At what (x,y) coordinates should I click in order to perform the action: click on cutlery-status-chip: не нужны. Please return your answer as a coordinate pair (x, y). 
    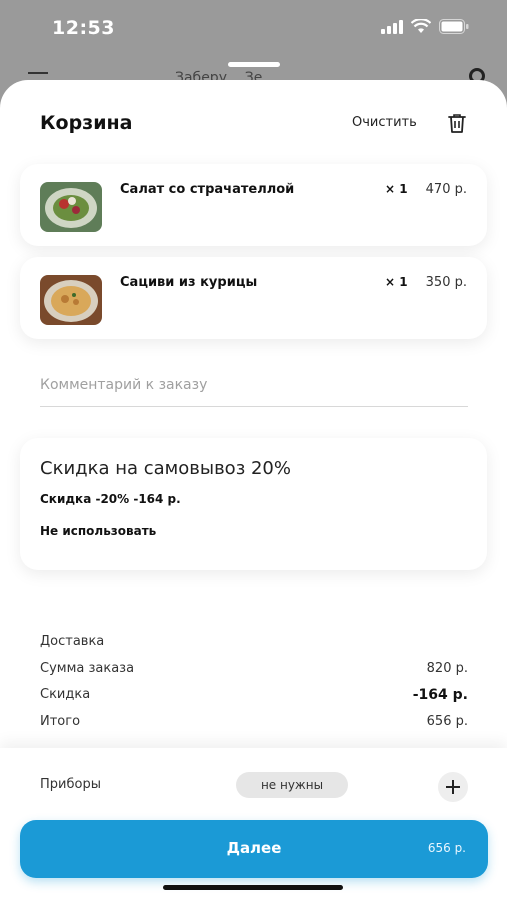
    Looking at the image, I should click on (292, 785).